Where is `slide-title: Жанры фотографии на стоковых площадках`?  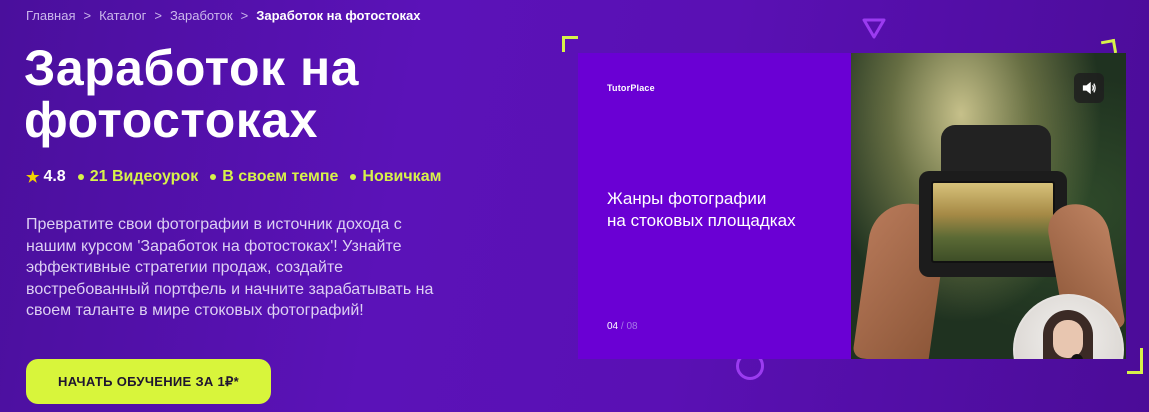
slide-title: Жанры фотографии на стоковых площадках is located at coordinates (722, 210).